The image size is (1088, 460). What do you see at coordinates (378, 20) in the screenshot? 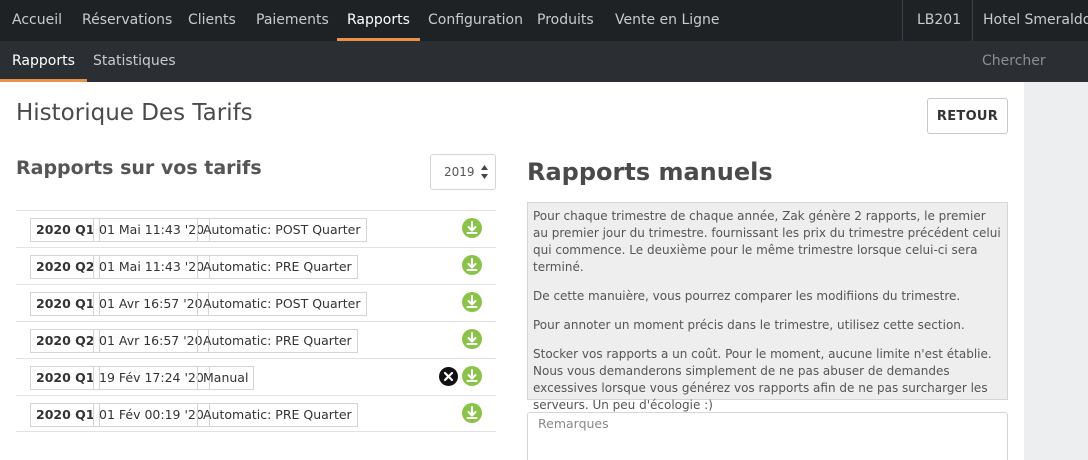
I see `nav-item-rapports: Rapports` at bounding box center [378, 20].